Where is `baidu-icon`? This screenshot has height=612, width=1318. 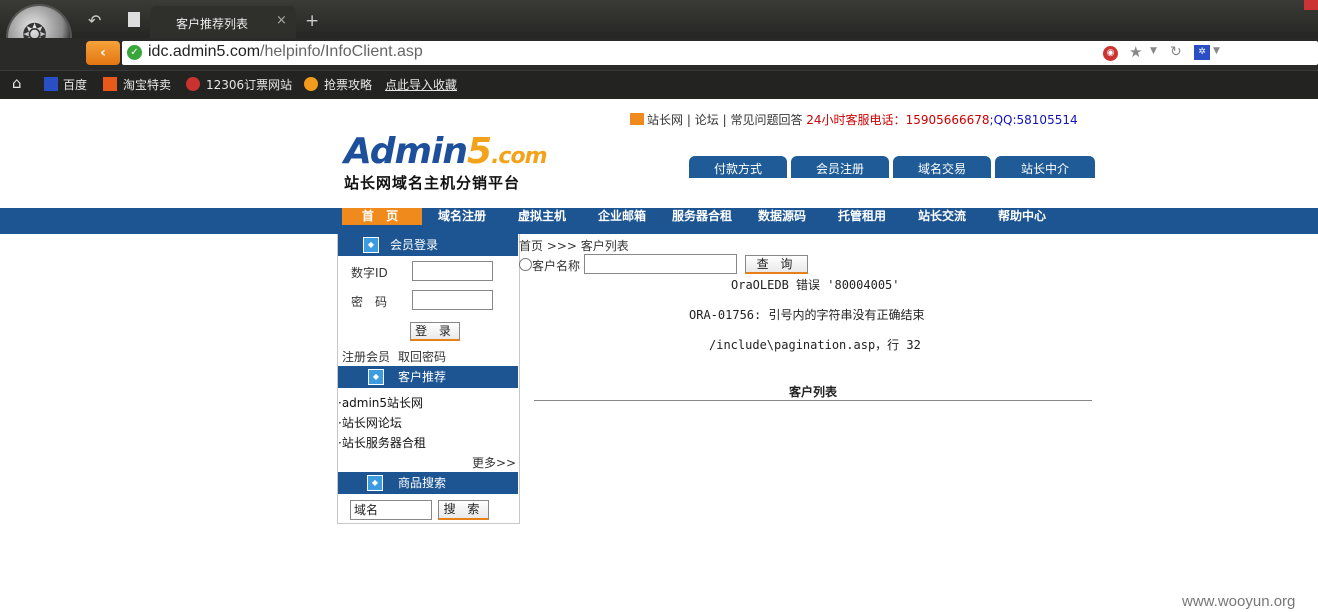 baidu-icon is located at coordinates (51, 84).